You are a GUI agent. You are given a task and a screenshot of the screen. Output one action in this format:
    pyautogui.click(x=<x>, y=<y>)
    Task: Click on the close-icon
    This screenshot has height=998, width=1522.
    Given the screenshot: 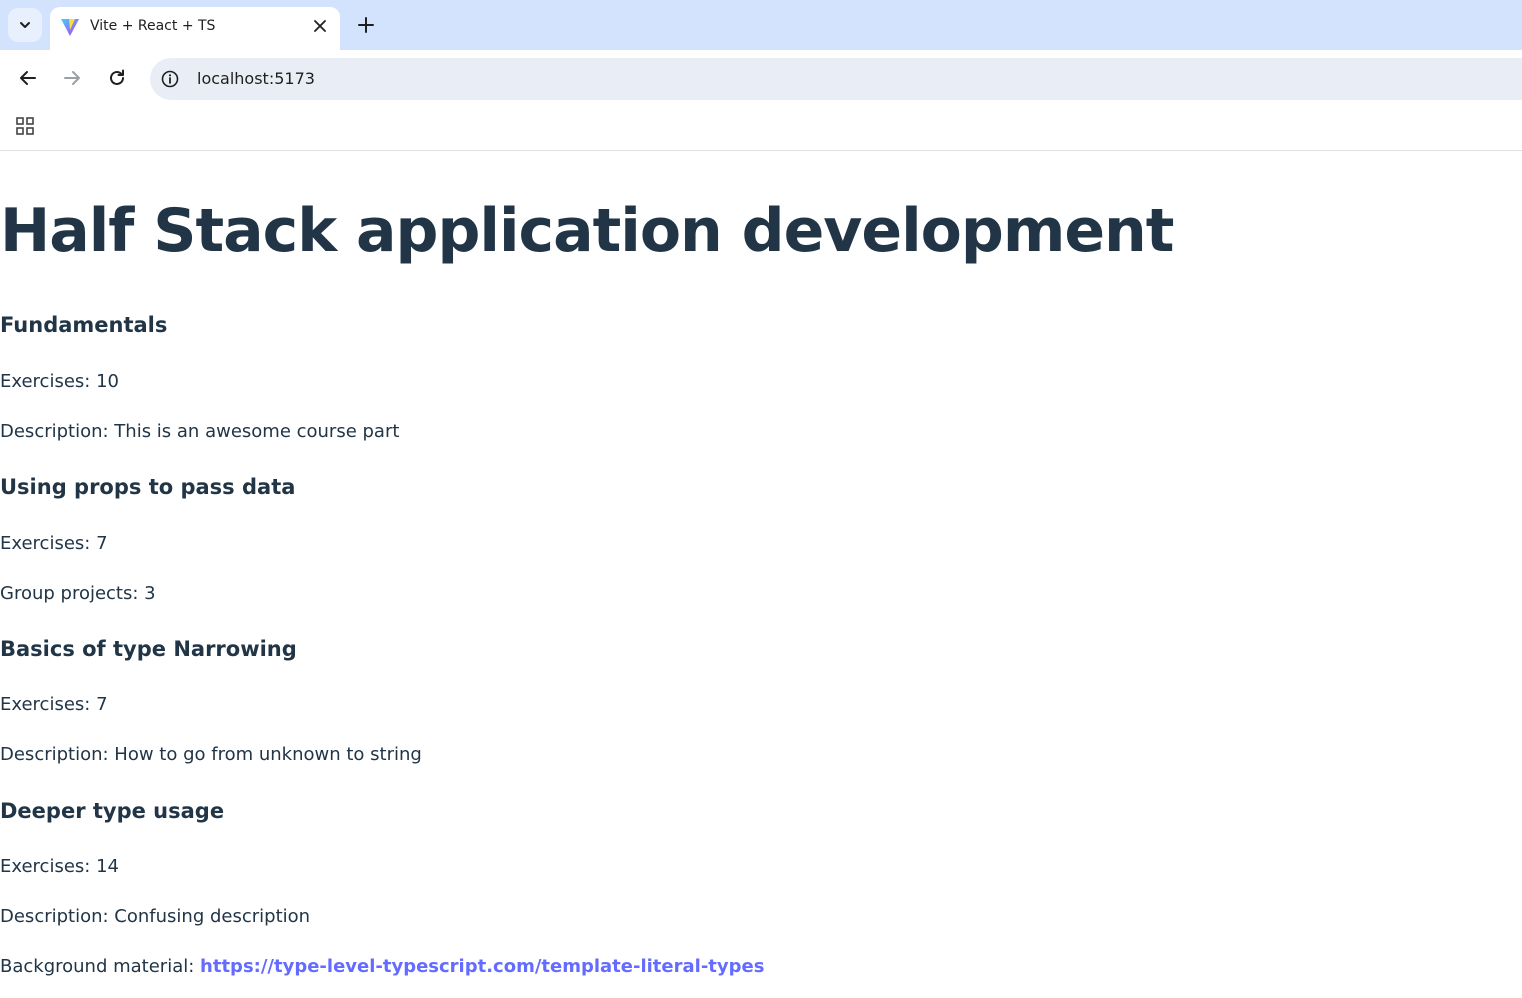 What is the action you would take?
    pyautogui.click(x=320, y=26)
    